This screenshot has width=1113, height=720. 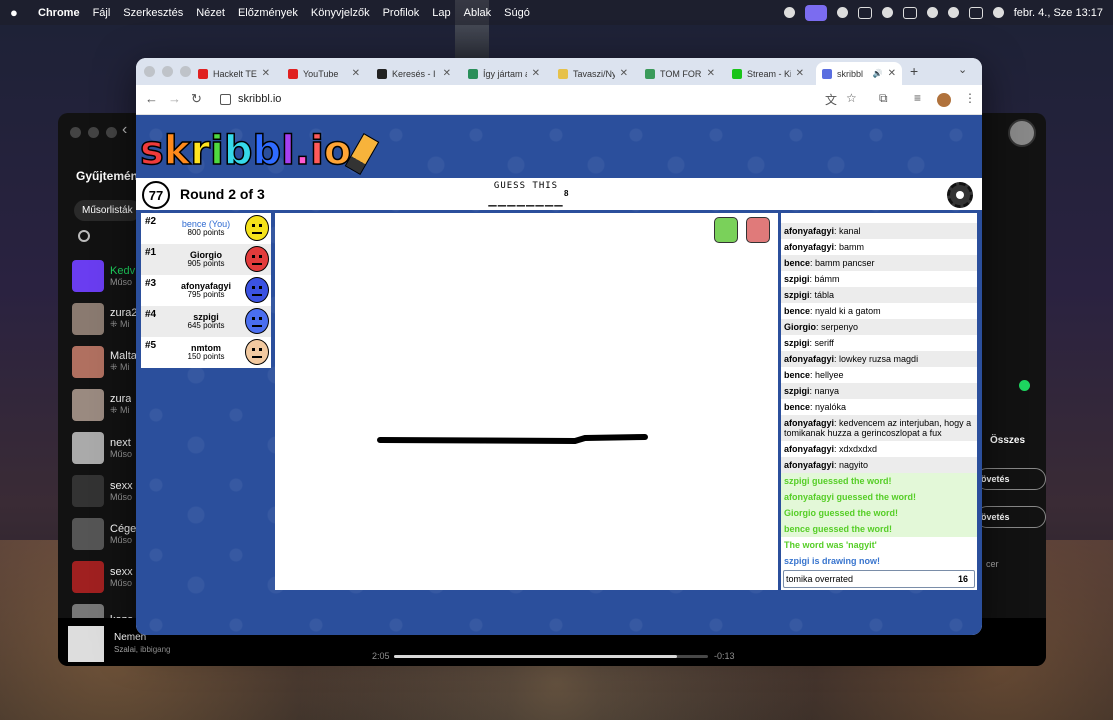 What do you see at coordinates (883, 98) in the screenshot?
I see `extensions-icon: ⧉` at bounding box center [883, 98].